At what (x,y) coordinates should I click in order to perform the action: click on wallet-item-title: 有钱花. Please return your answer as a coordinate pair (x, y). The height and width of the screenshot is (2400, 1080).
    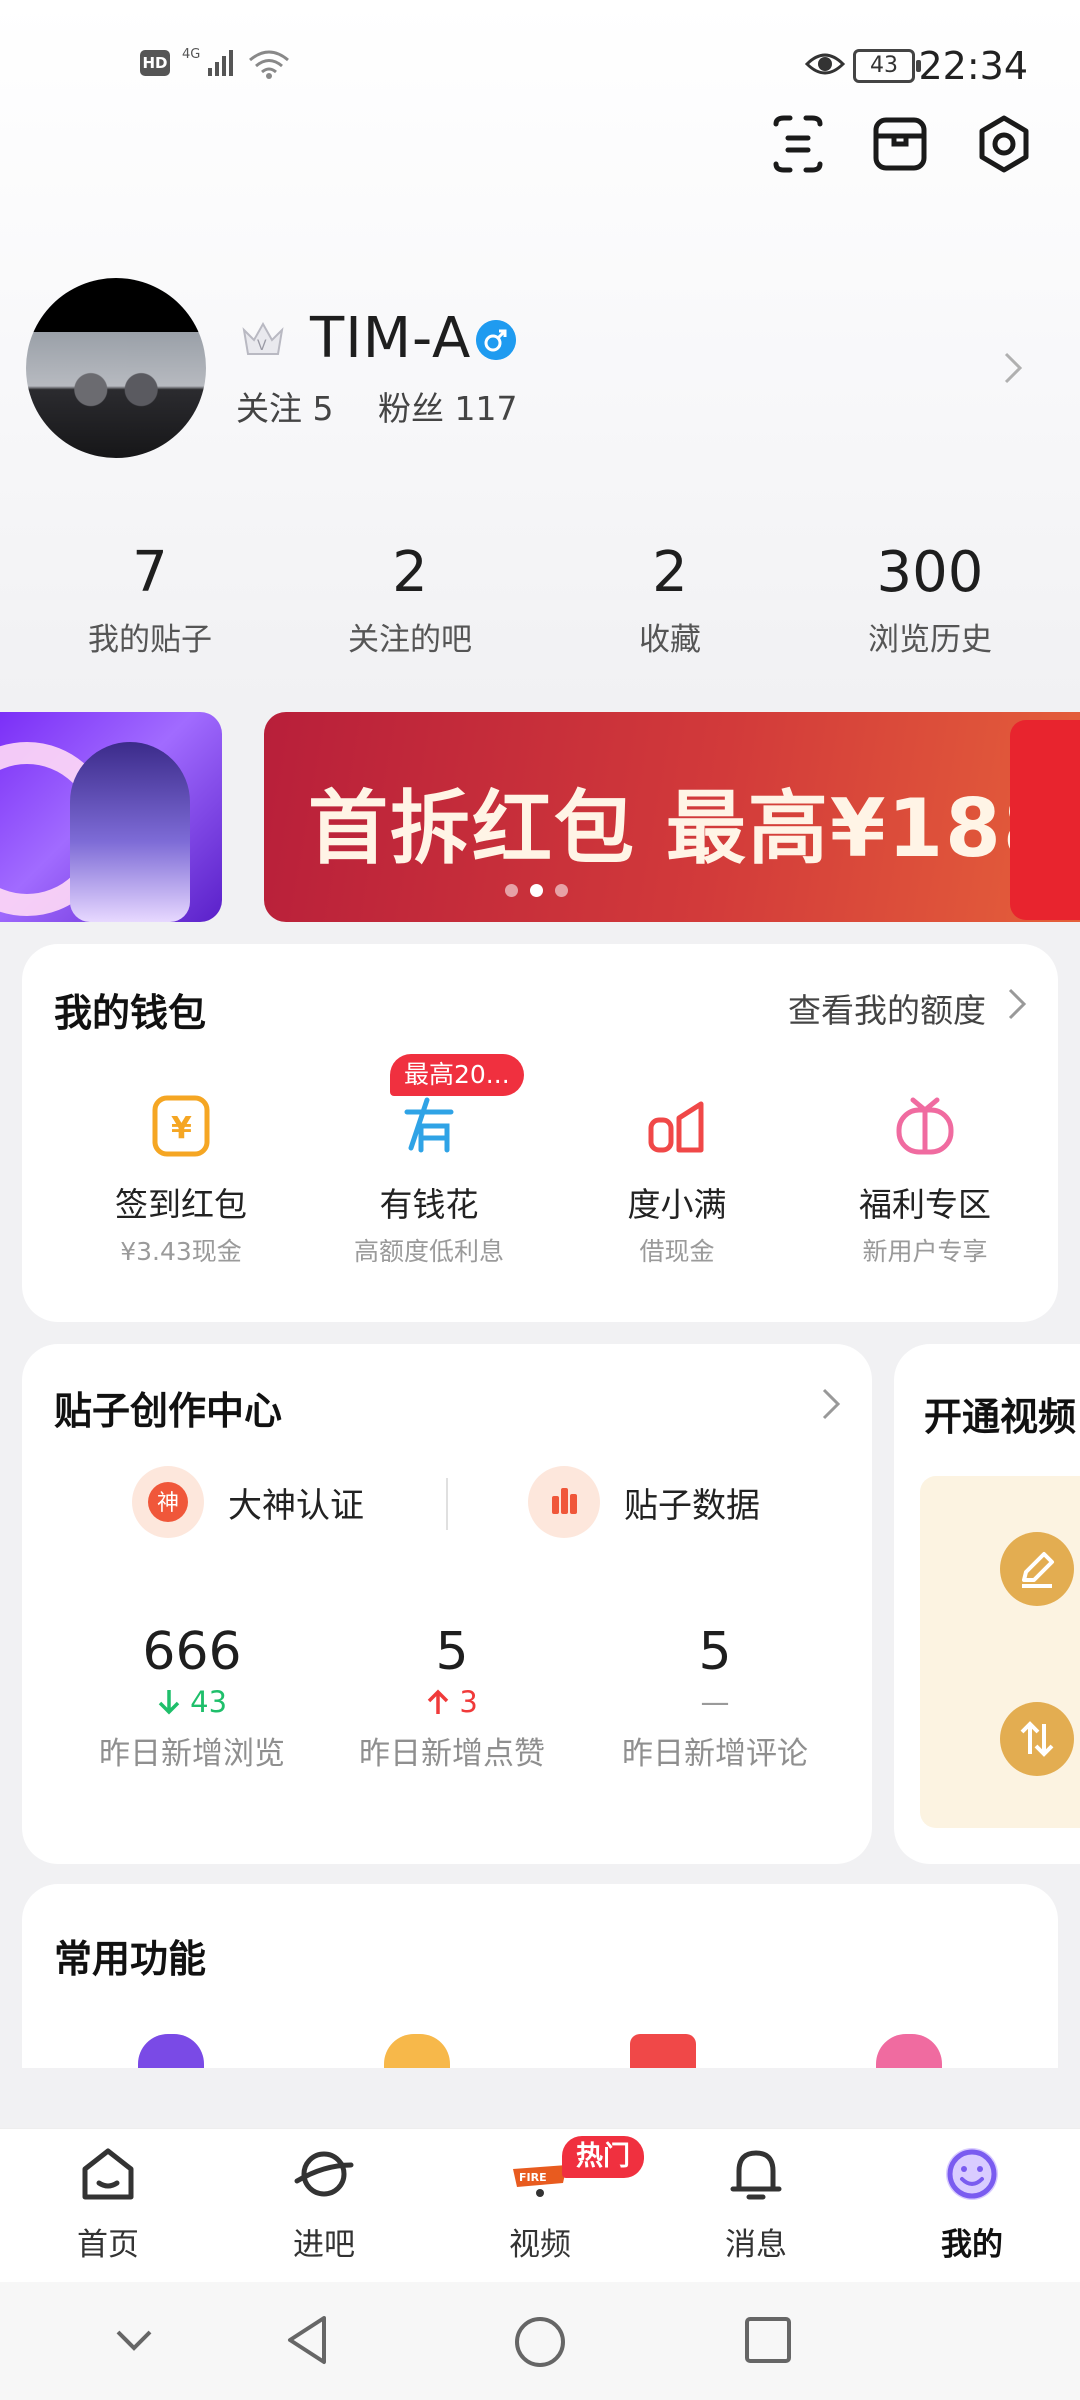
    Looking at the image, I should click on (429, 1204).